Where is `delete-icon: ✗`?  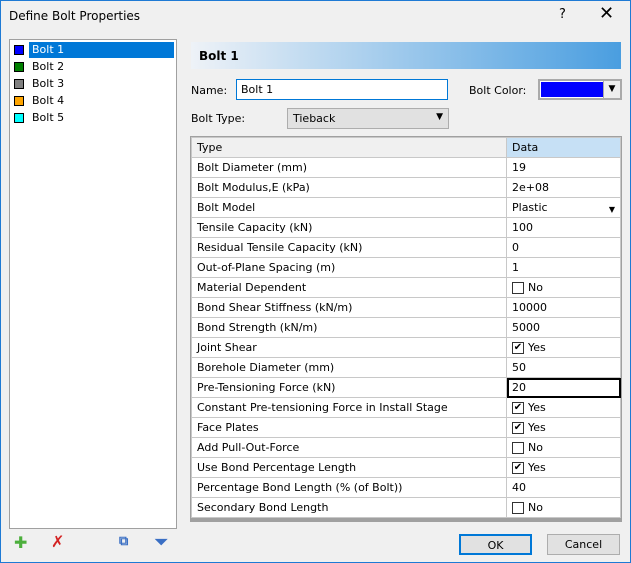
delete-icon: ✗ is located at coordinates (57, 541).